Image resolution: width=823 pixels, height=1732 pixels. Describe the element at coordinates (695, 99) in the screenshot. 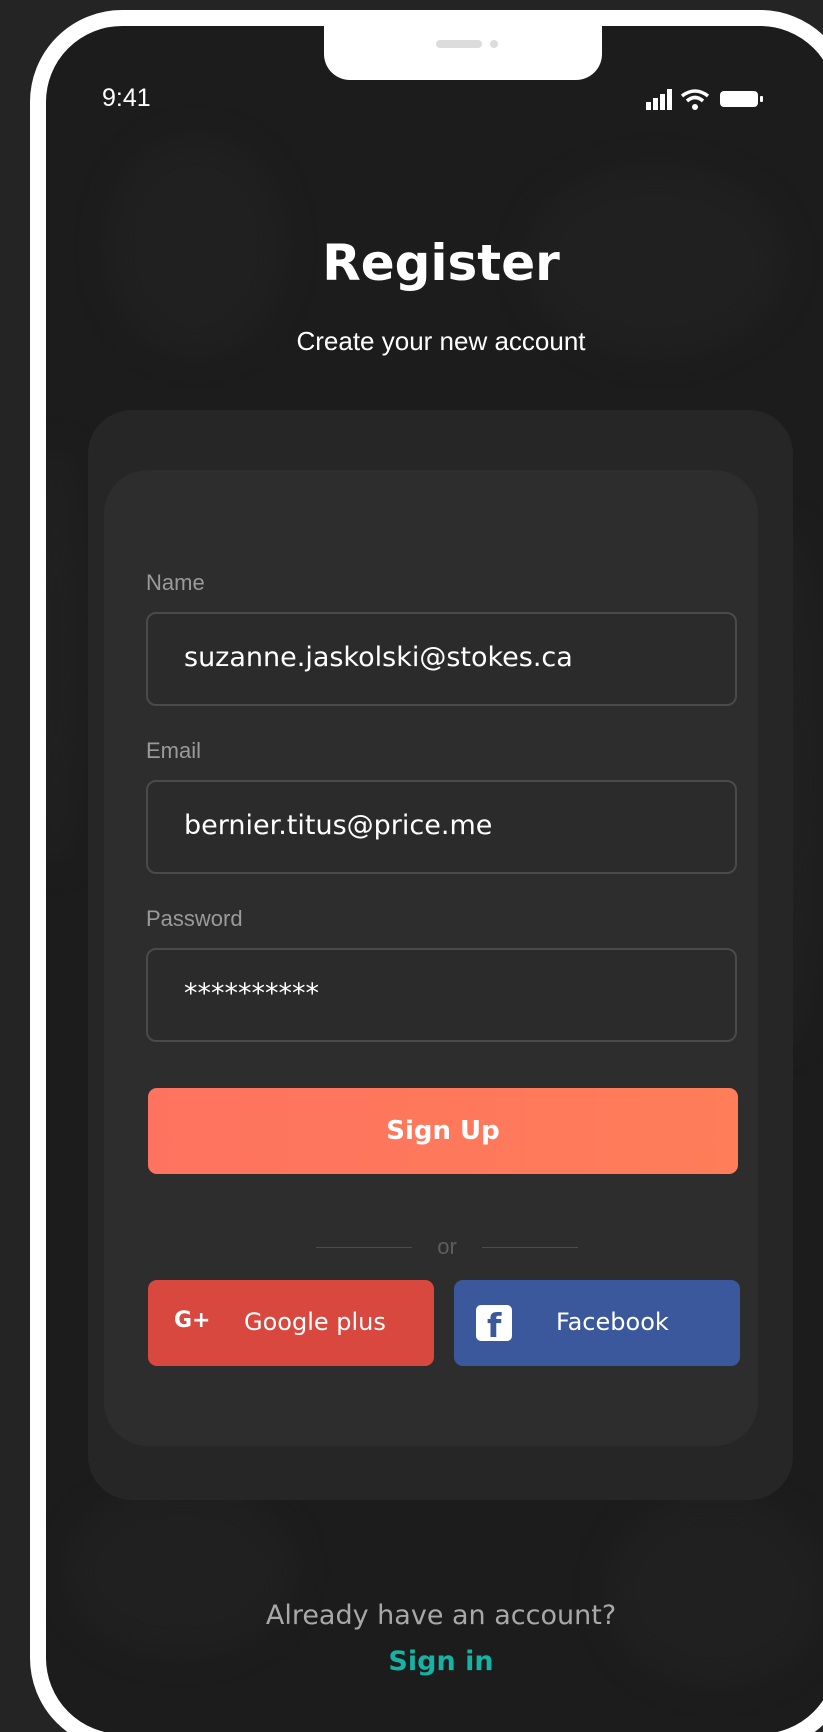

I see `wifi-icon` at that location.